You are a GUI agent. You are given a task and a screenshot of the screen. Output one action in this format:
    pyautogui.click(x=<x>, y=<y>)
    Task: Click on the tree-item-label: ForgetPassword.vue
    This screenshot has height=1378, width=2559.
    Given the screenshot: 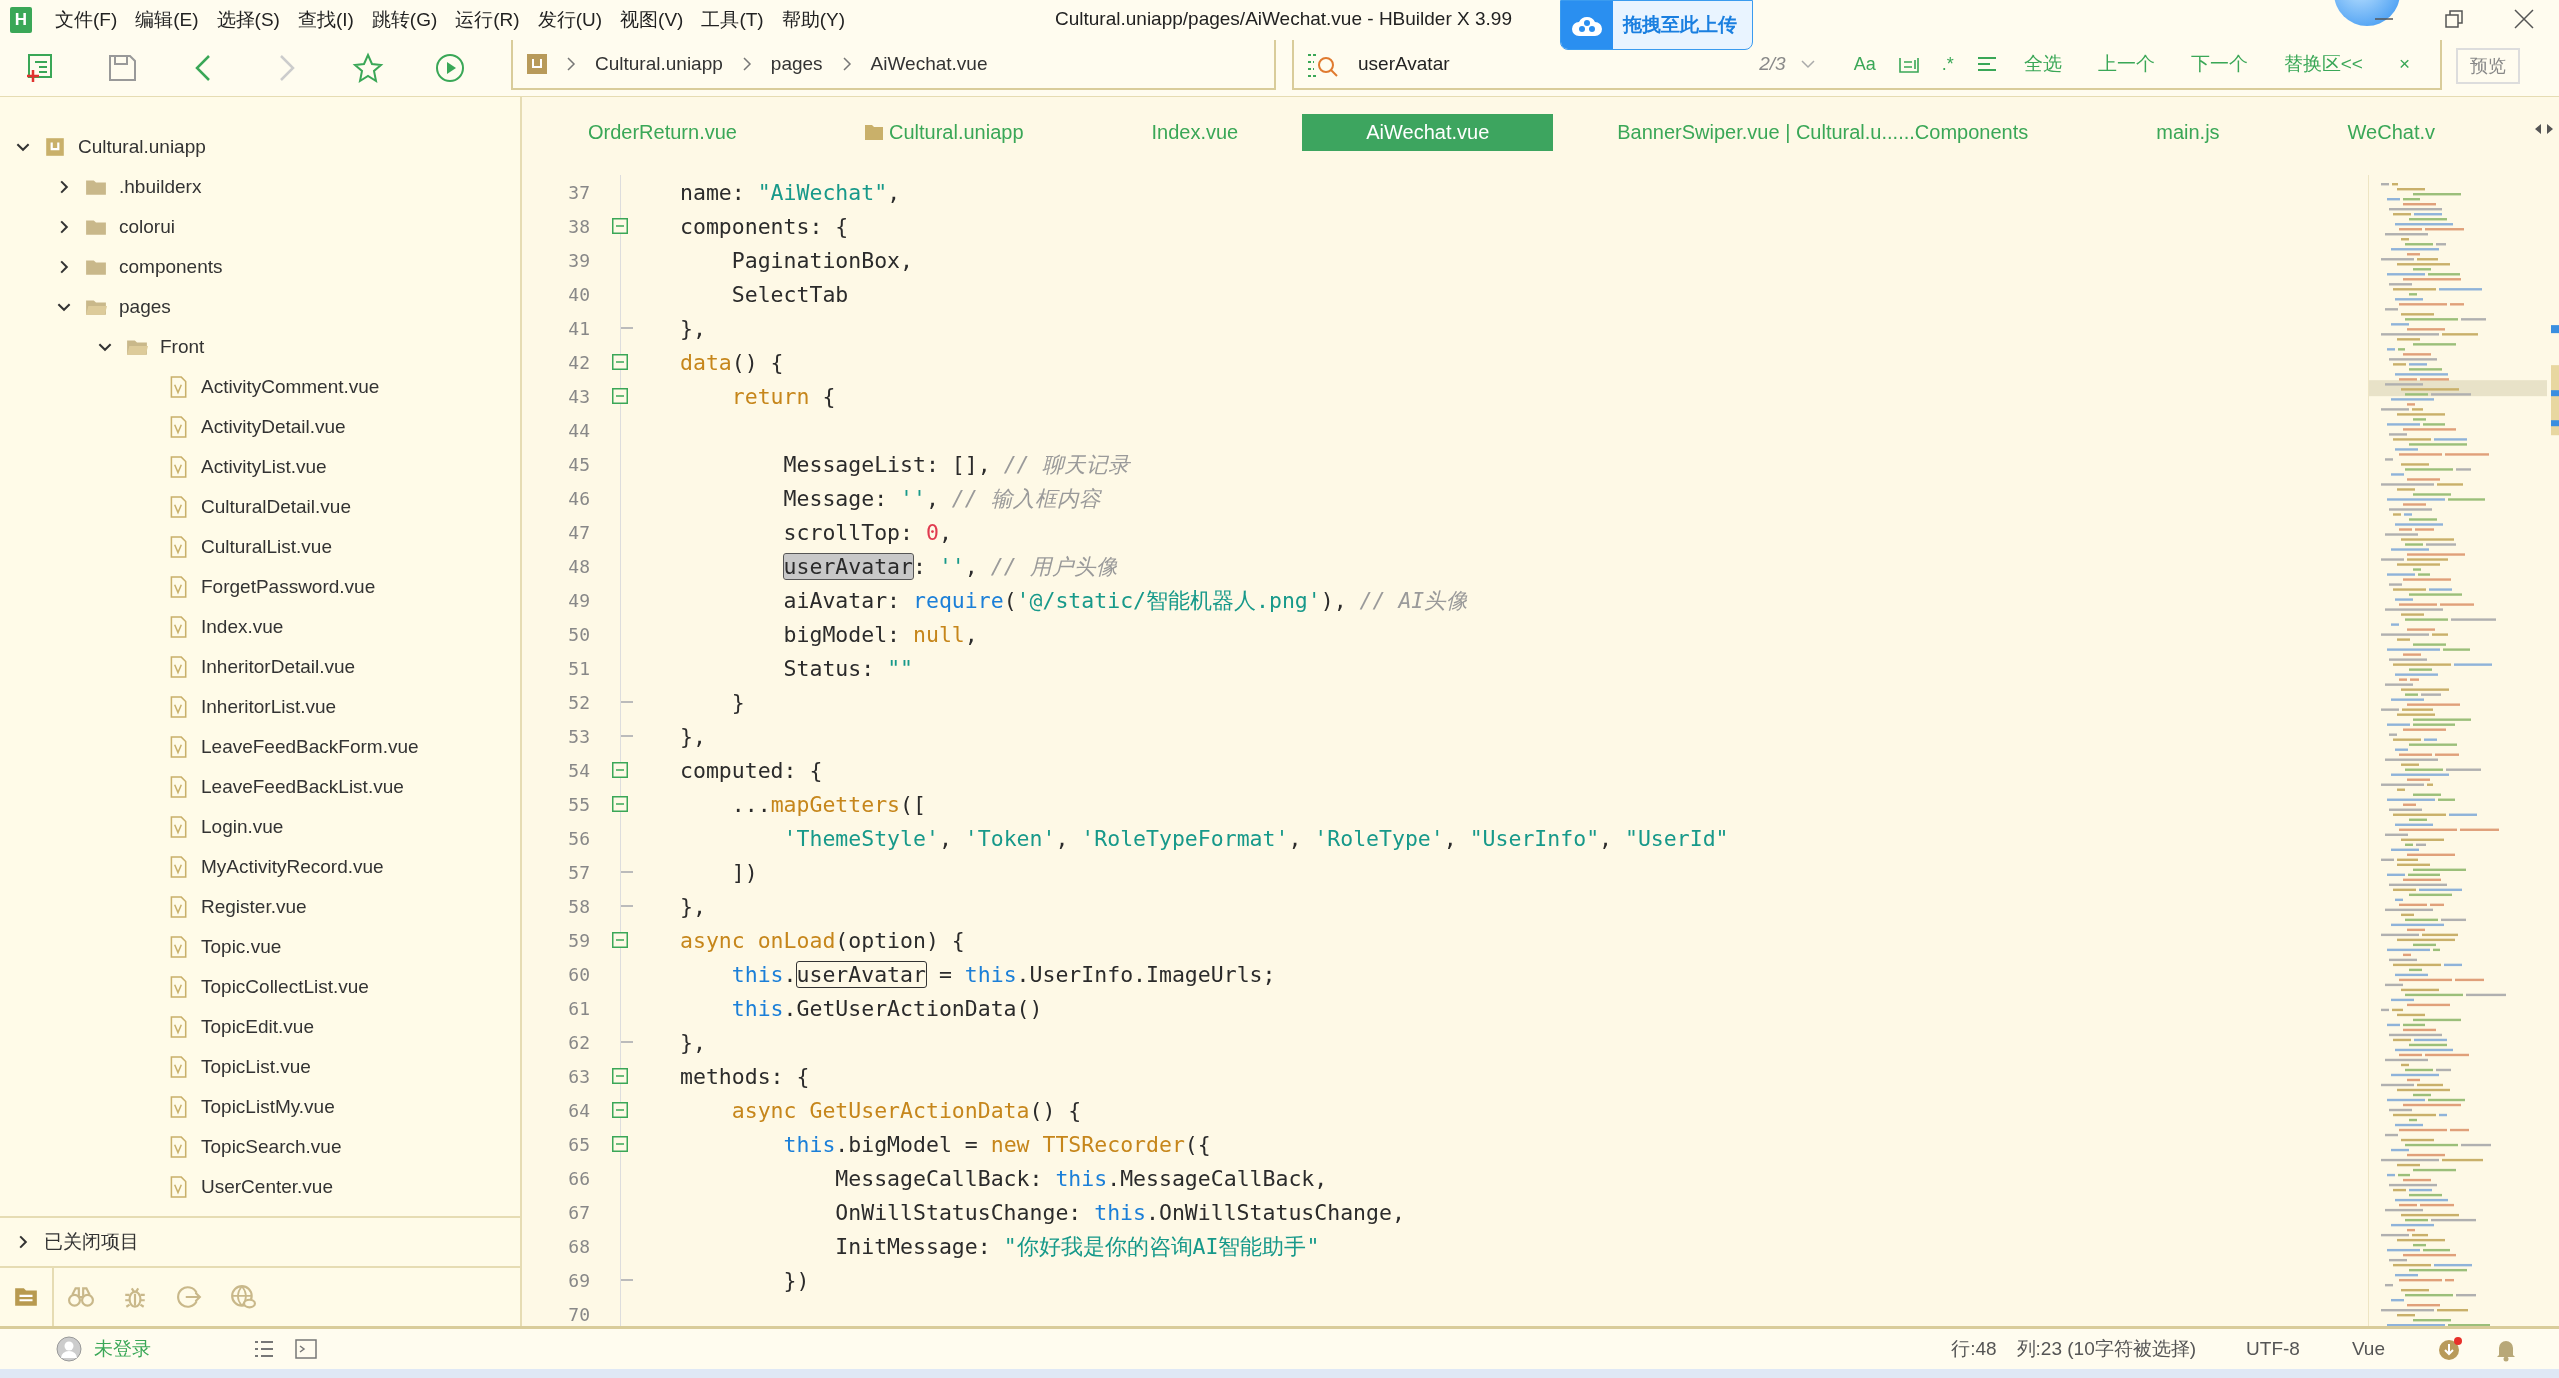 What is the action you would take?
    pyautogui.click(x=288, y=587)
    